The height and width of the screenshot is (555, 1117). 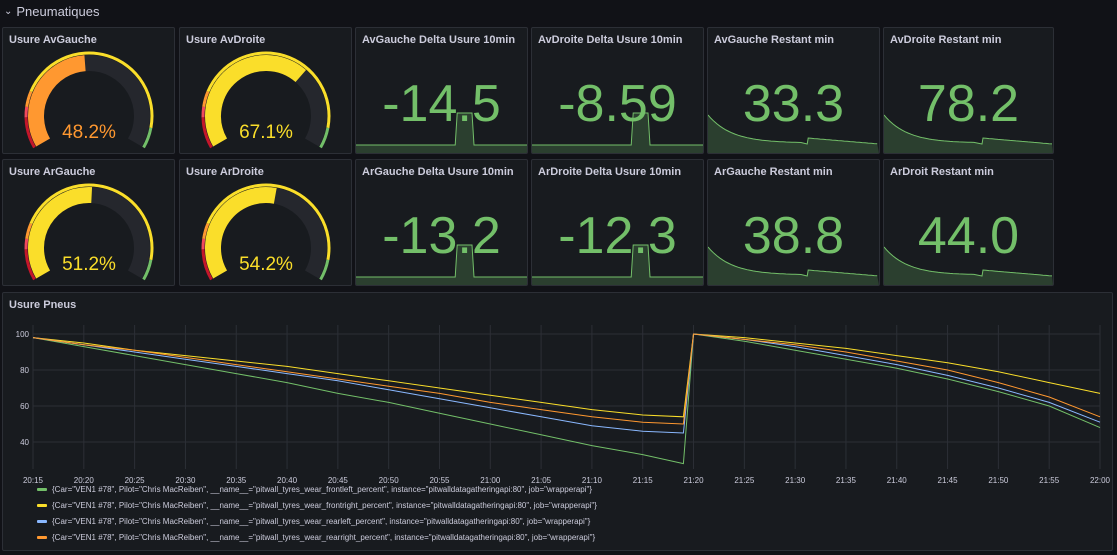 I want to click on x-tick-label: 20:55, so click(x=439, y=480).